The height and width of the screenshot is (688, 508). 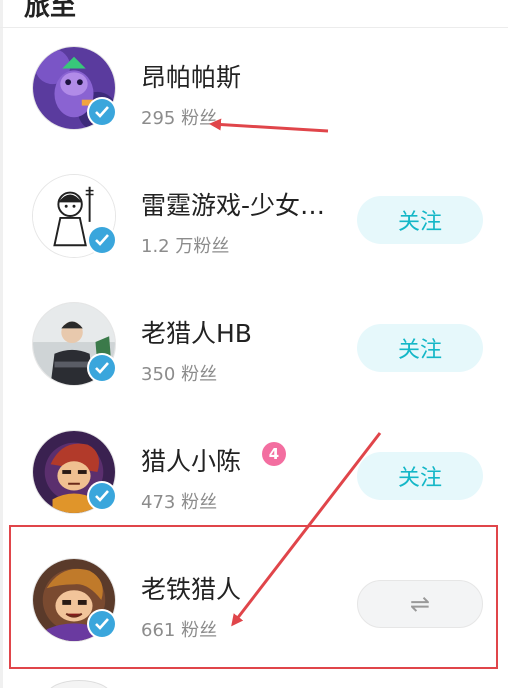 I want to click on next-avatar-peek, so click(x=79, y=684).